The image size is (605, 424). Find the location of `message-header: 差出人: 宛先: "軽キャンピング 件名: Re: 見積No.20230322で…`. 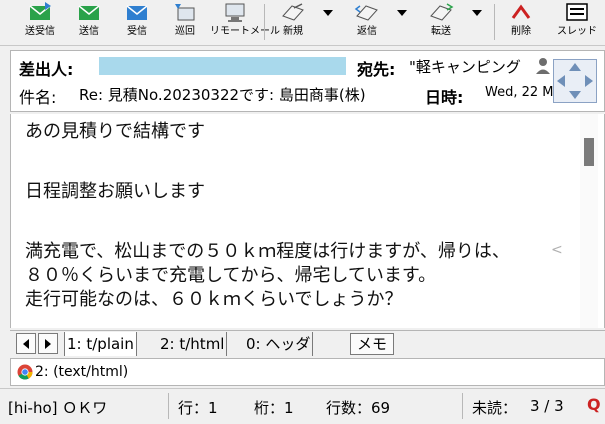

message-header: 差出人: 宛先: "軽キャンピング 件名: Re: 見積No.20230322で… is located at coordinates (307, 81).